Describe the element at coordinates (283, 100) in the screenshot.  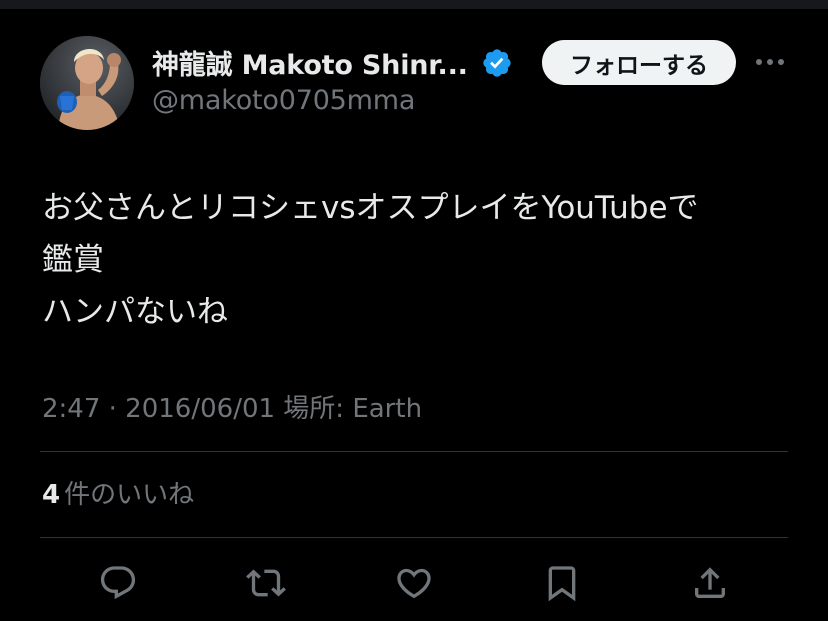
I see `author-handle: @makoto0705mma` at that location.